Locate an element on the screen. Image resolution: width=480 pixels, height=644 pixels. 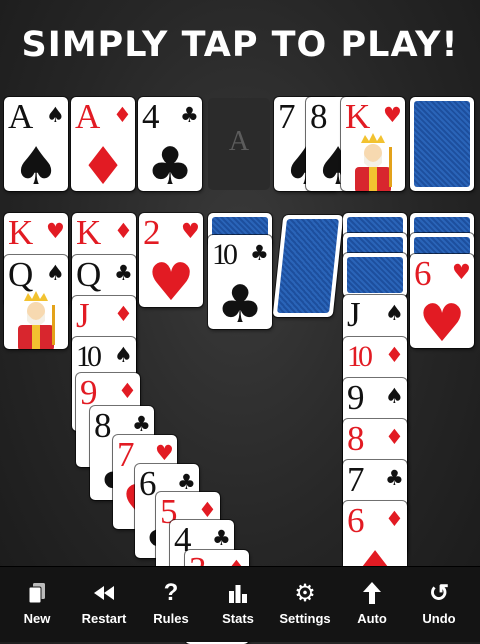
foundation-four-clubs: 4 ♣ ♣ is located at coordinates (170, 144).